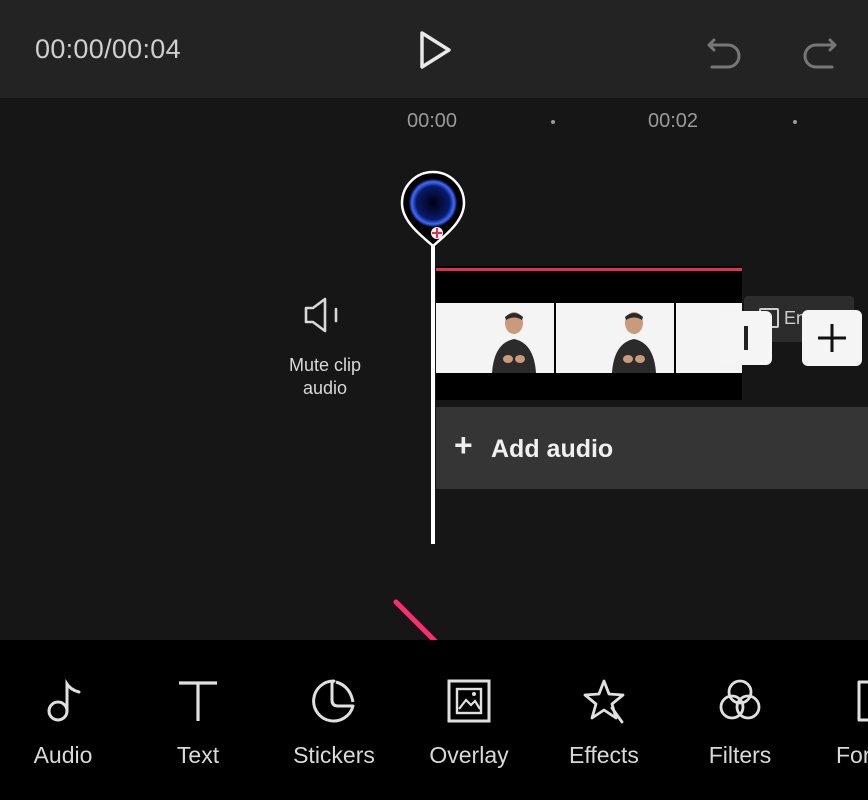 Image resolution: width=868 pixels, height=800 pixels. Describe the element at coordinates (325, 376) in the screenshot. I see `mute-clip-label: Mute clip audio` at that location.